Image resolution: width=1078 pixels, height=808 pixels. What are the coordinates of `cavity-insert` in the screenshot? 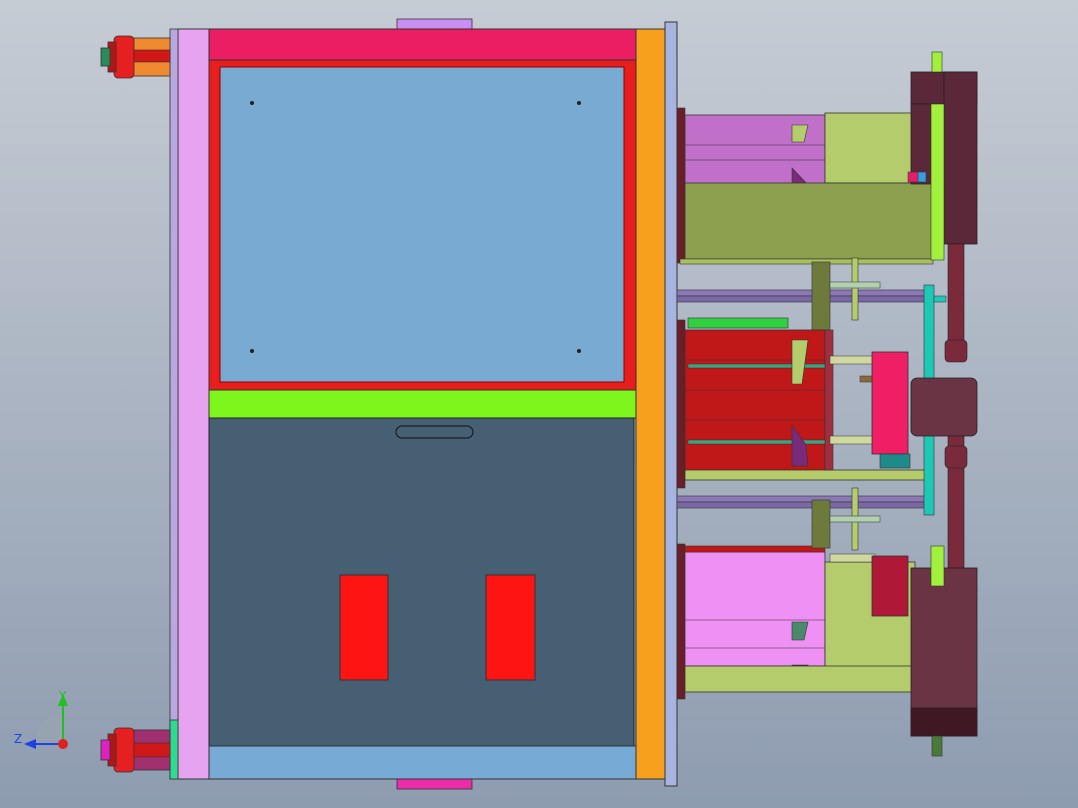 It's located at (422, 224).